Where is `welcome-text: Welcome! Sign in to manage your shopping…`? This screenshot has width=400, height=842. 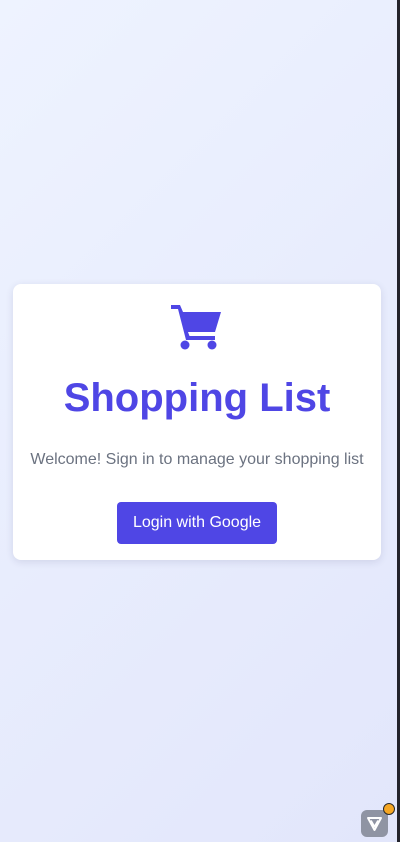 welcome-text: Welcome! Sign in to manage your shopping… is located at coordinates (197, 459).